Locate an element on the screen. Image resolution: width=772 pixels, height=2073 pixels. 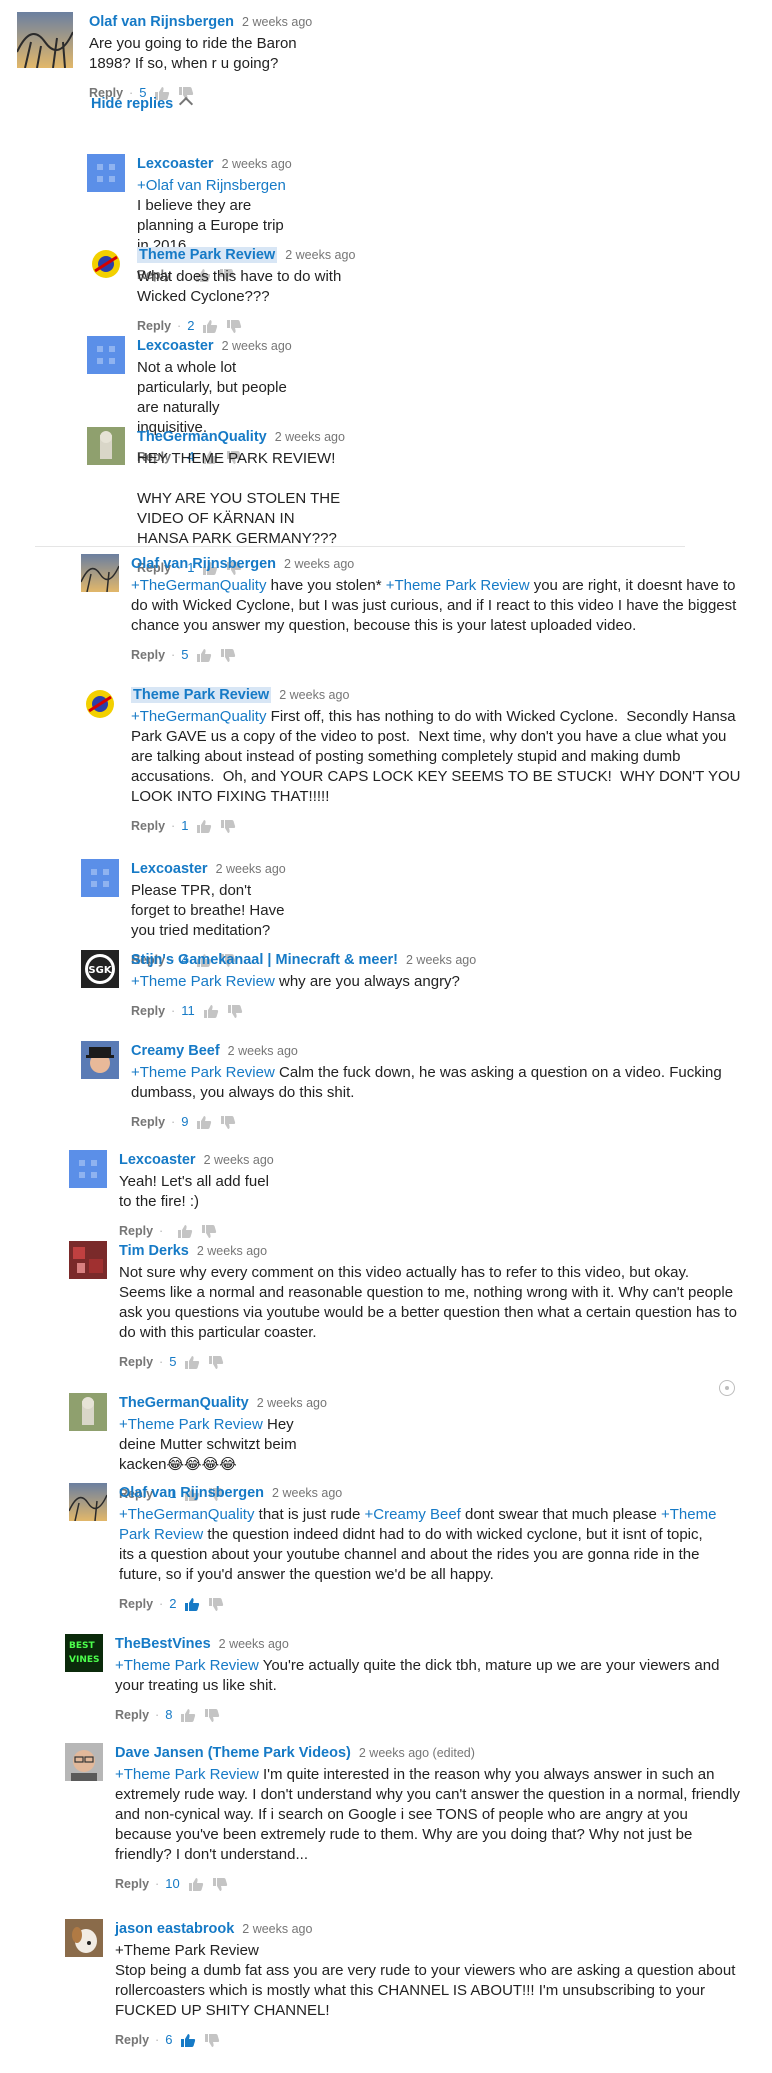
avatar: BEST VINES is located at coordinates (84, 1653).